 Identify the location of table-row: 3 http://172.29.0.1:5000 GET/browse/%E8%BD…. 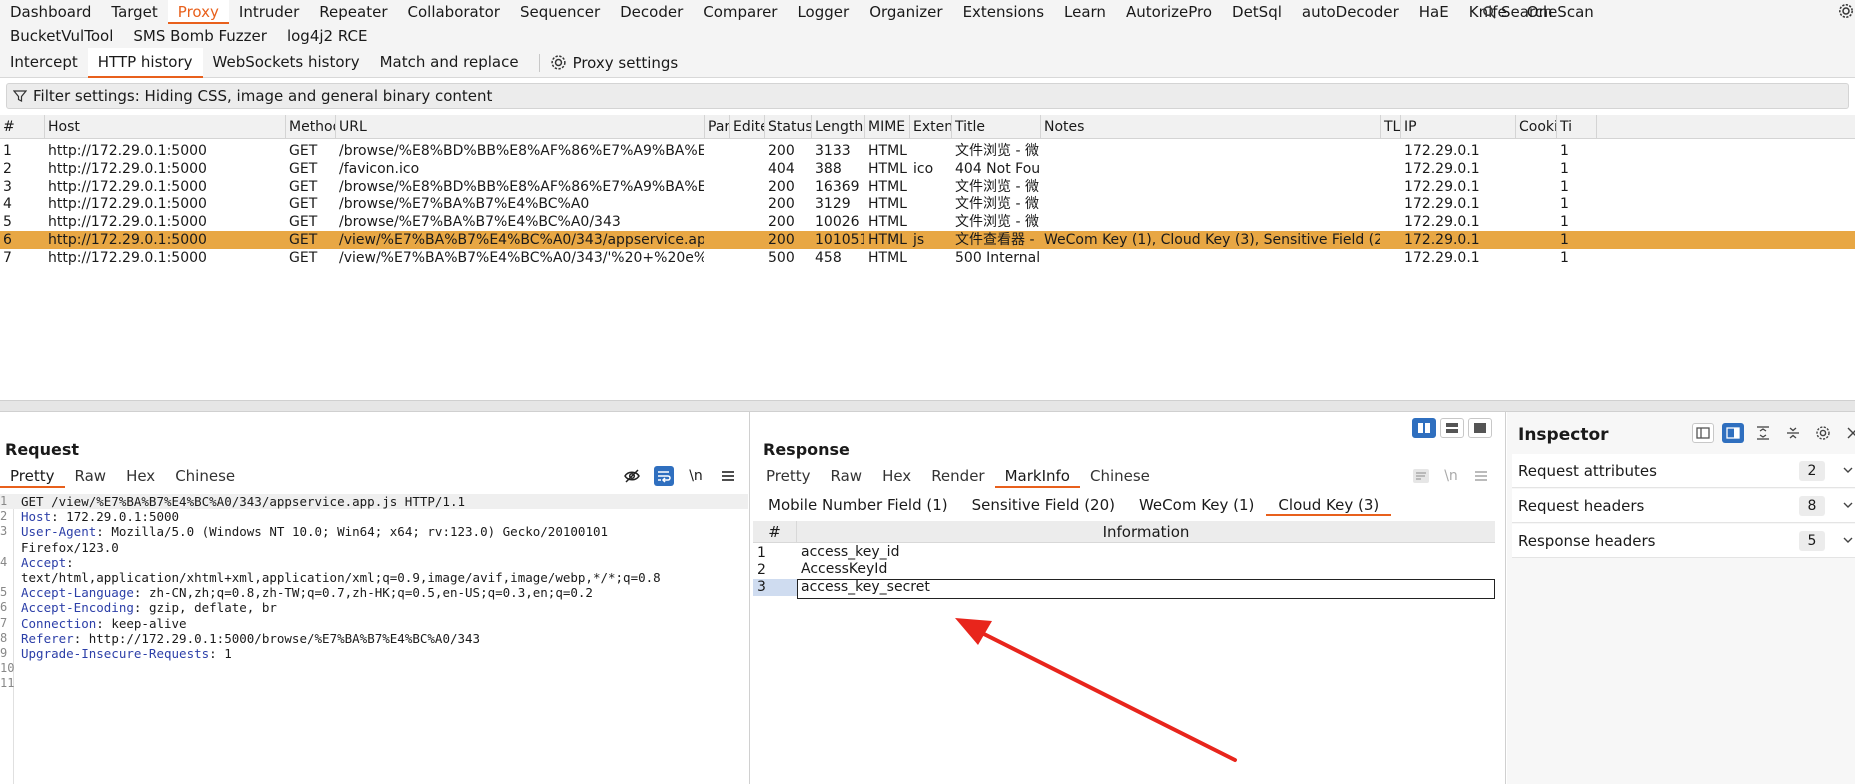
(927, 187).